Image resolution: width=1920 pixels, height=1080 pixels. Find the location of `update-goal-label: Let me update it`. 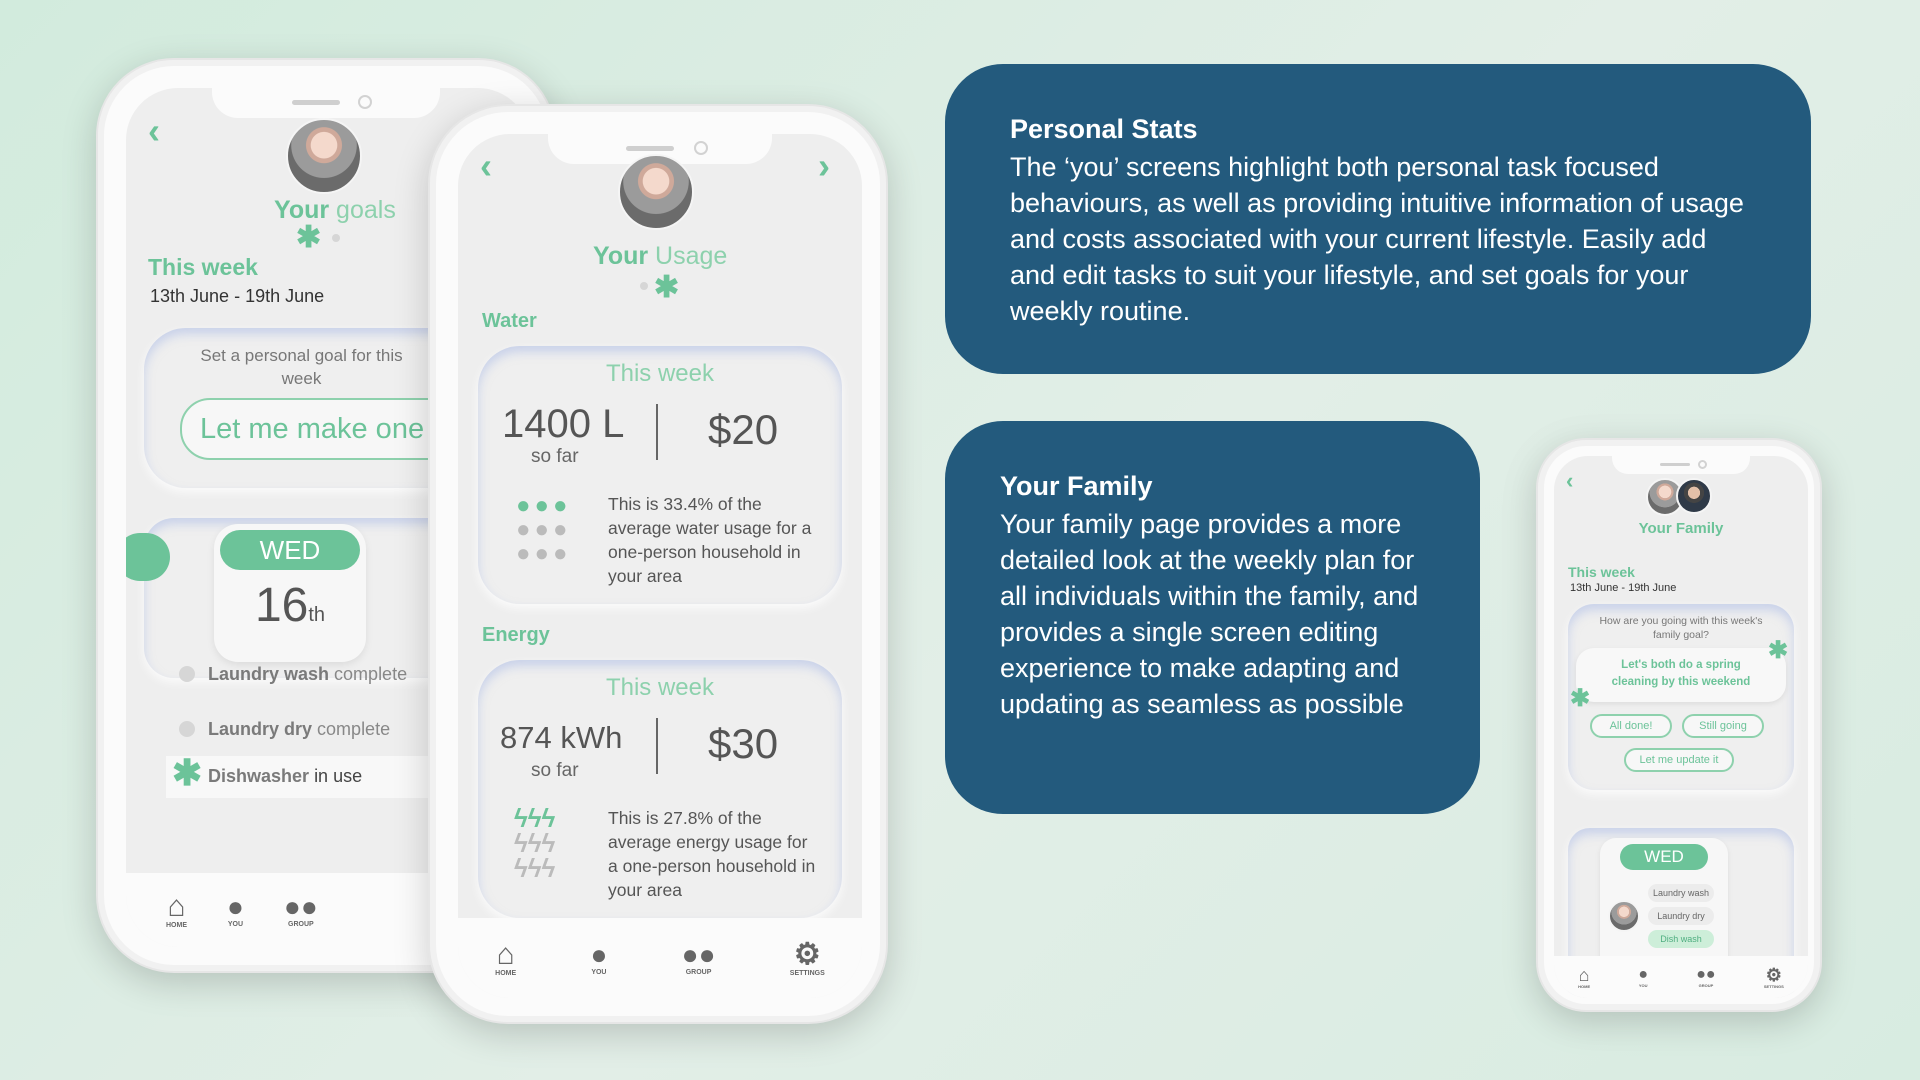

update-goal-label: Let me update it is located at coordinates (1679, 760).